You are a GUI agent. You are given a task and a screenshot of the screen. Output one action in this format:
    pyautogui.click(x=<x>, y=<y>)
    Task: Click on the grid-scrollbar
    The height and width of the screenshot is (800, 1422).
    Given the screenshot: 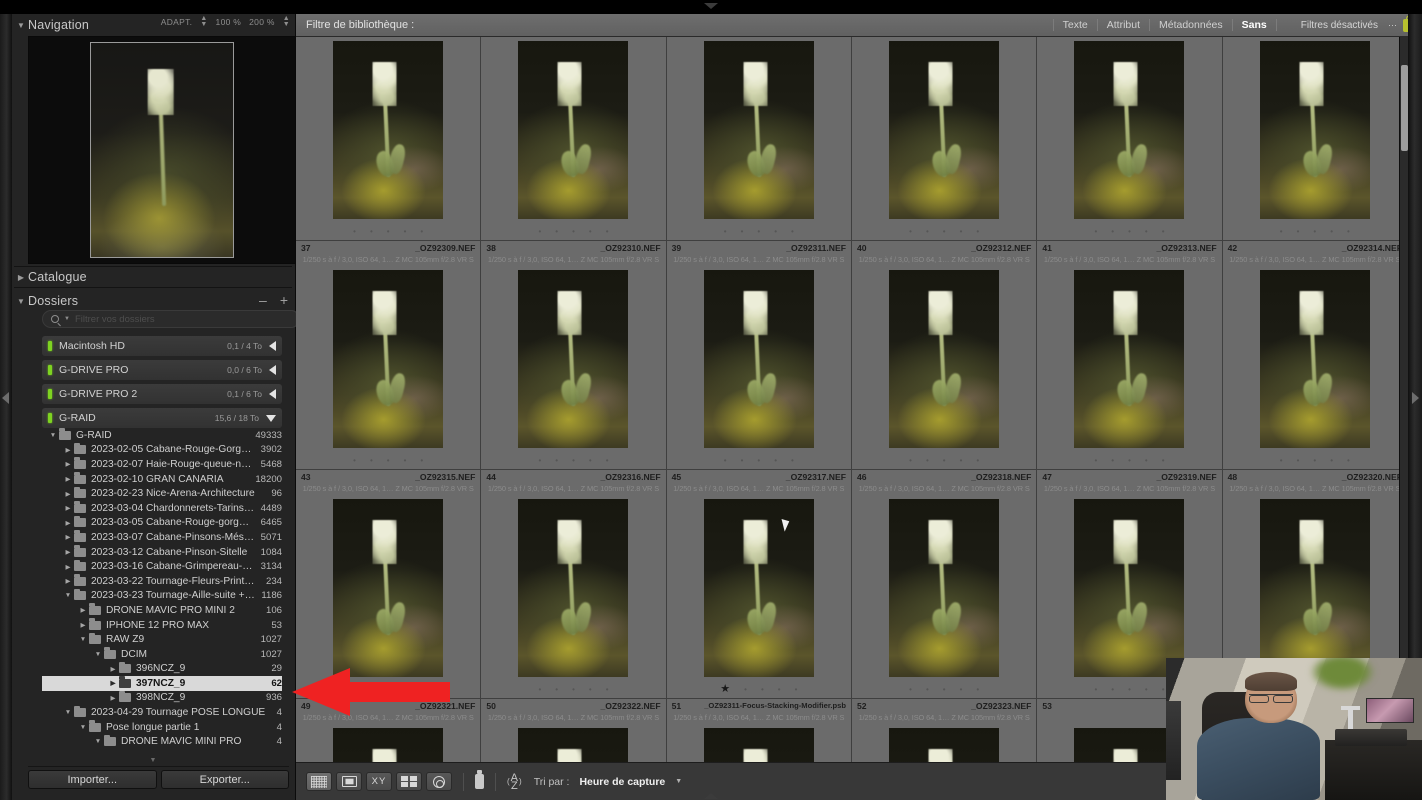 What is the action you would take?
    pyautogui.click(x=1403, y=399)
    